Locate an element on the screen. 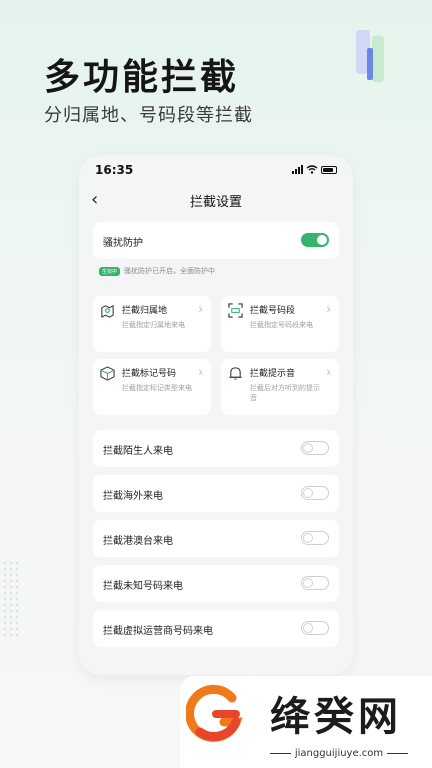 The image size is (432, 768). toggle-row-label: 拦截虚拟运营商号码来电 is located at coordinates (158, 631).